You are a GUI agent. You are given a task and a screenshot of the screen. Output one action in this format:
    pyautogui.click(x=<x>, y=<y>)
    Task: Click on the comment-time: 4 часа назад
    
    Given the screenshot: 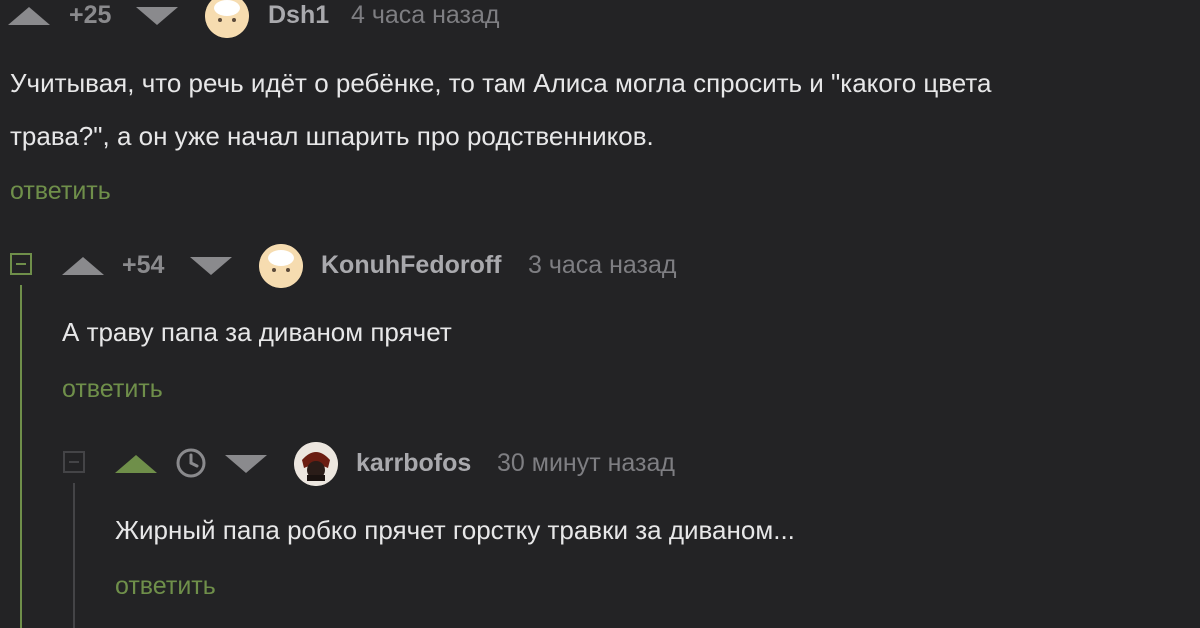 What is the action you would take?
    pyautogui.click(x=425, y=15)
    